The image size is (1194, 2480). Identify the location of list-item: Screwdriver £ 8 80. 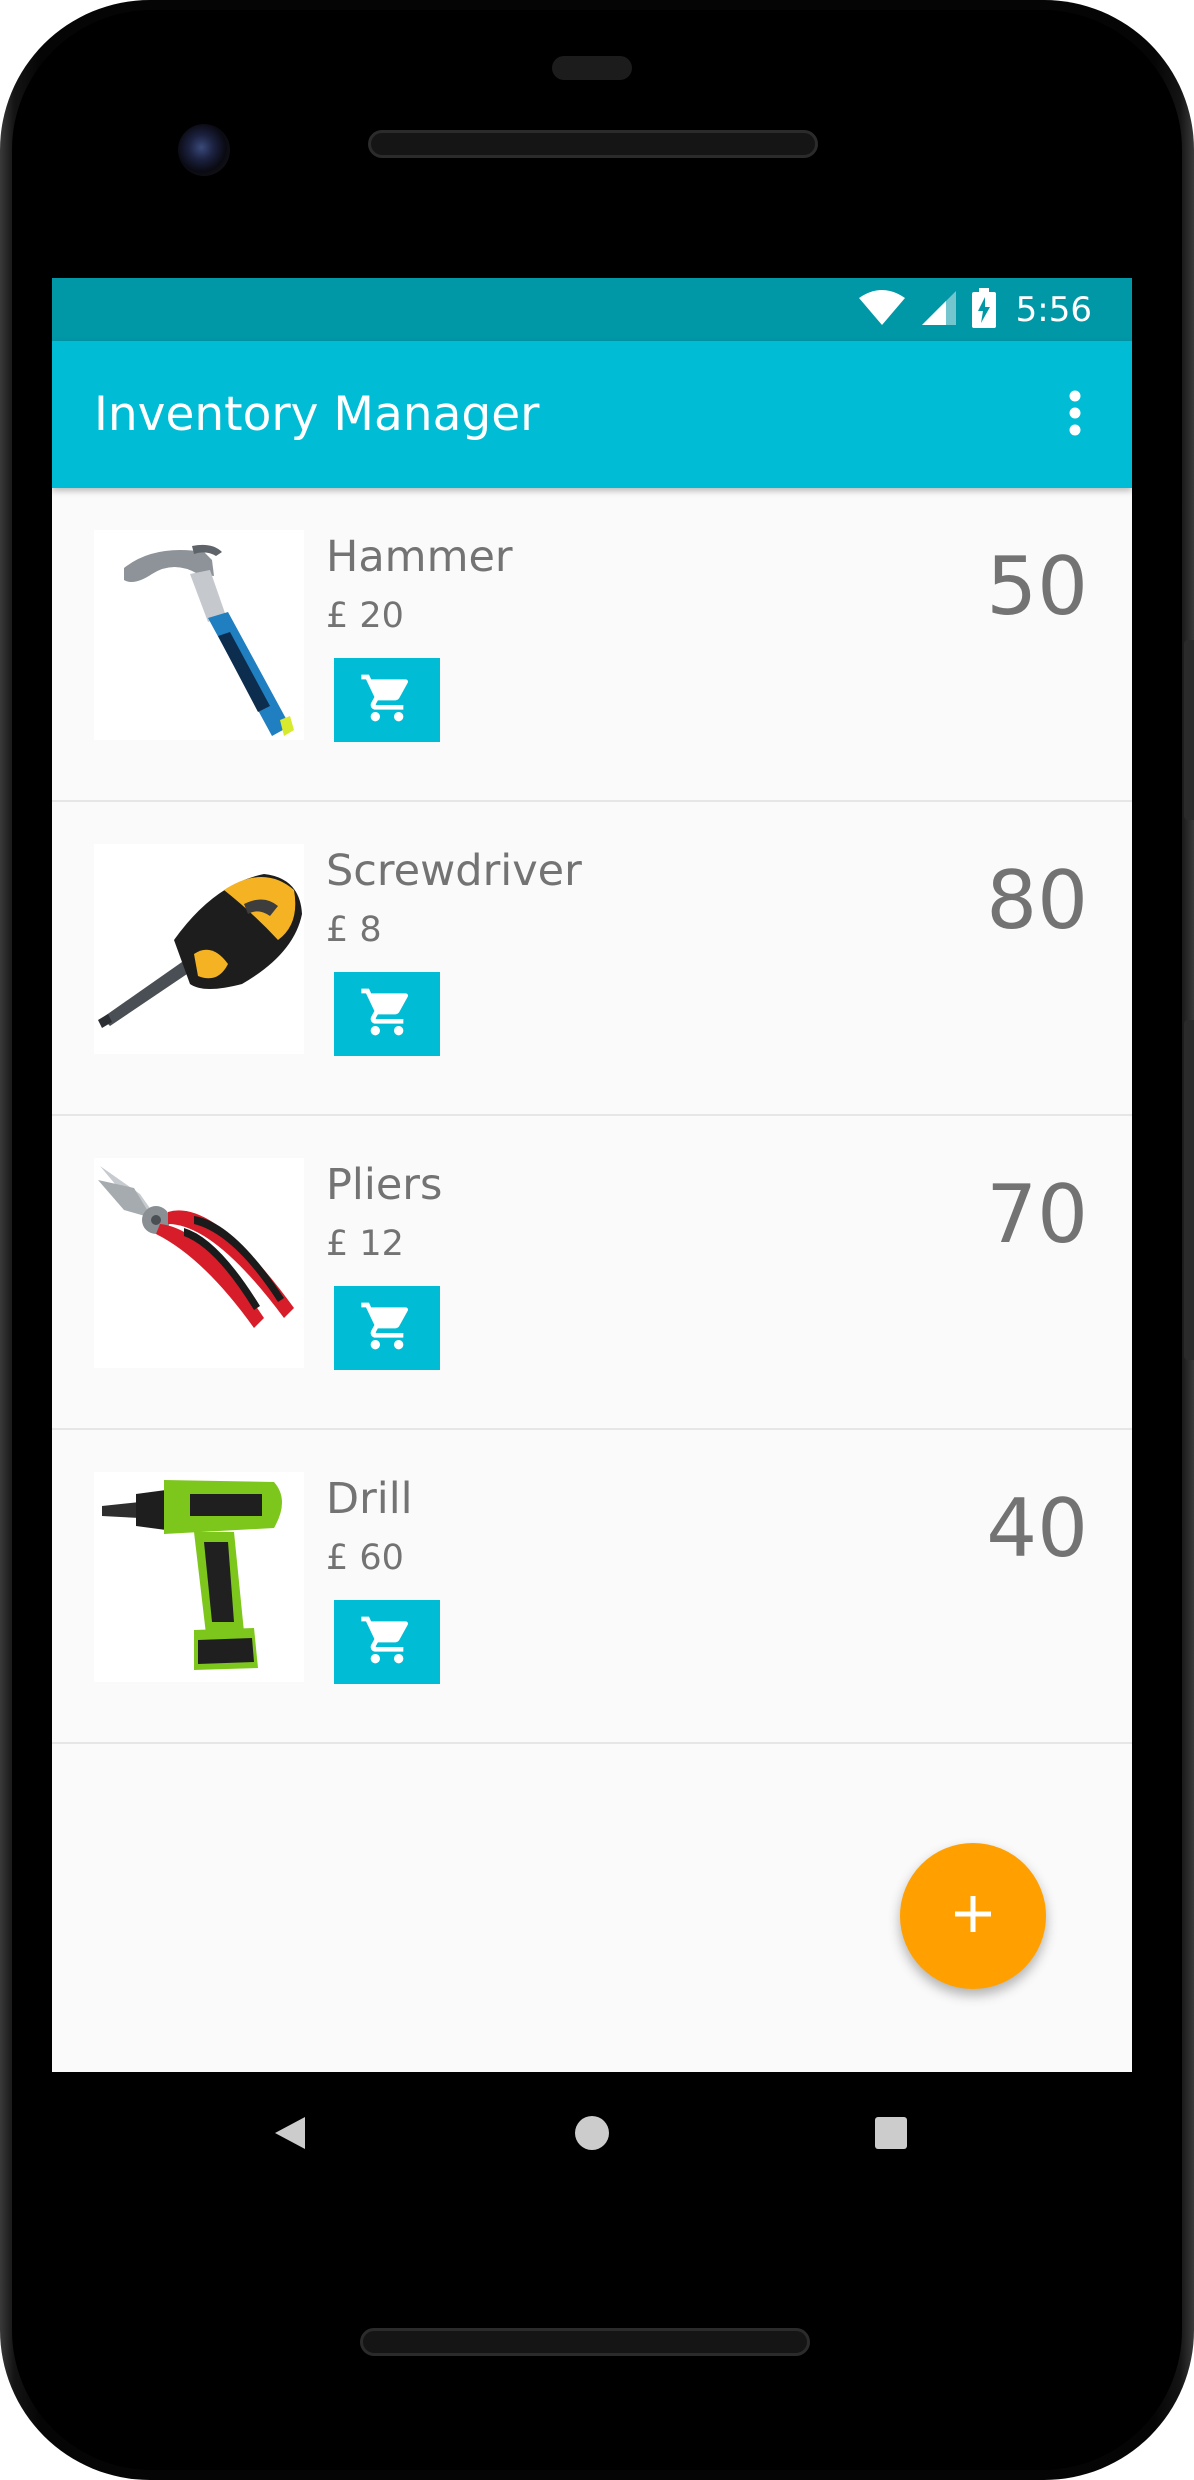
(592, 959).